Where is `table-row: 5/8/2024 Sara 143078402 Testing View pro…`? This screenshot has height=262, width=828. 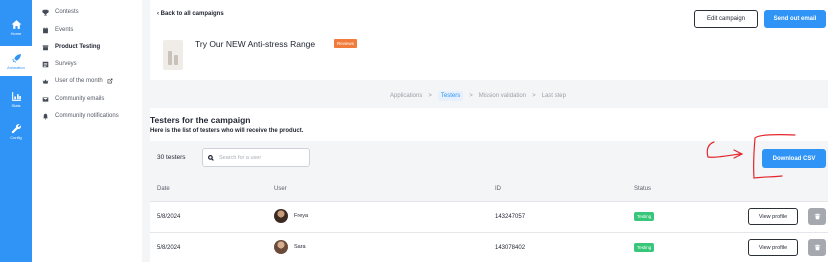
table-row: 5/8/2024 Sara 143078402 Testing View pro… is located at coordinates (489, 247).